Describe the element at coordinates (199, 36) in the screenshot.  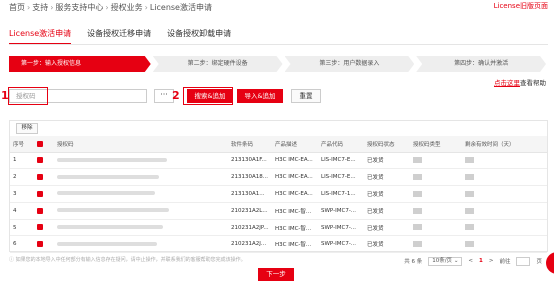
I see `tab-license-uninstall: 设备授权卸载申请` at that location.